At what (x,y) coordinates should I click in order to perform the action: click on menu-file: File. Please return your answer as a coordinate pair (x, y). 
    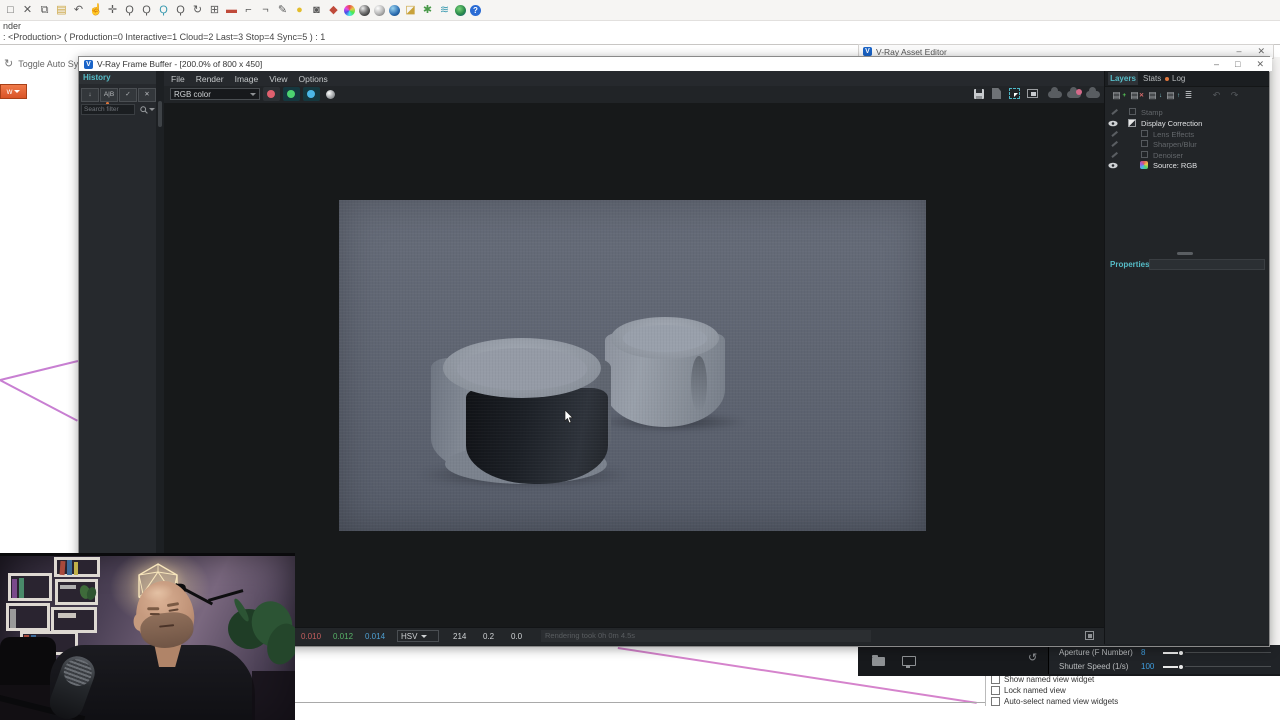
    Looking at the image, I should click on (178, 79).